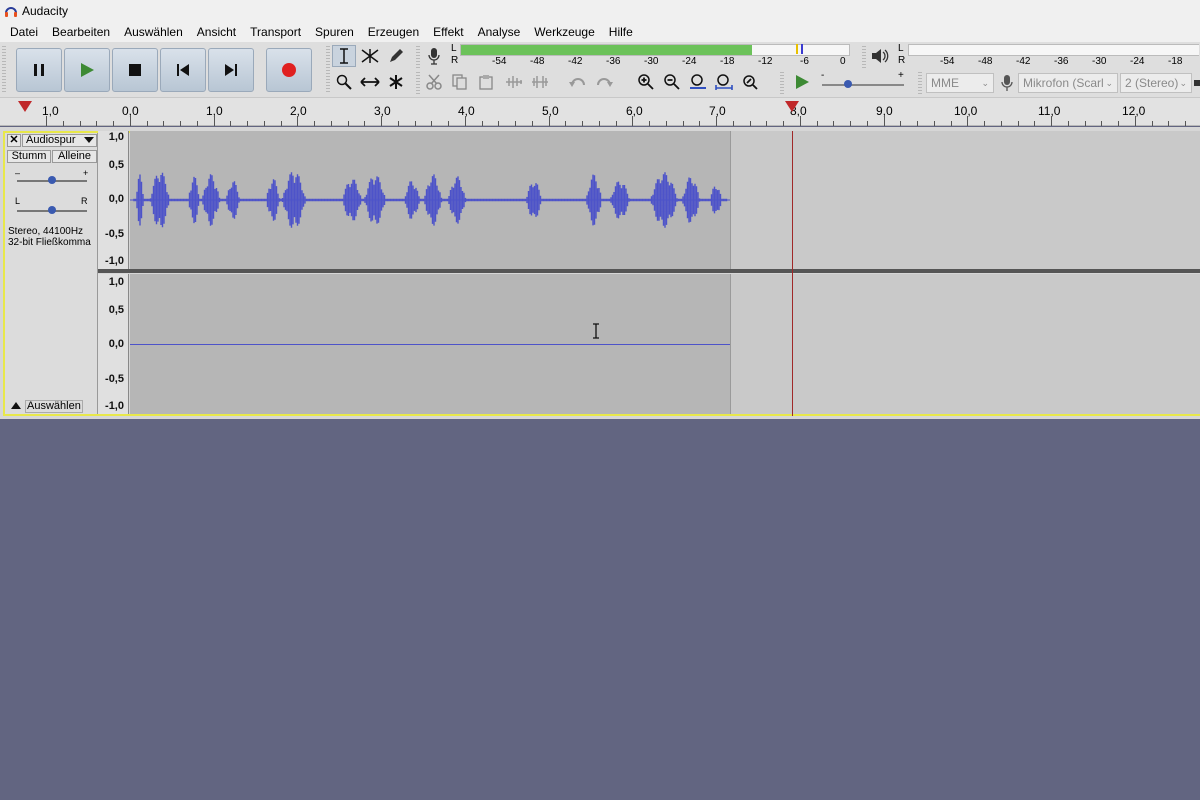 This screenshot has height=800, width=1200. I want to click on menu-hilfe: Hilfe, so click(621, 32).